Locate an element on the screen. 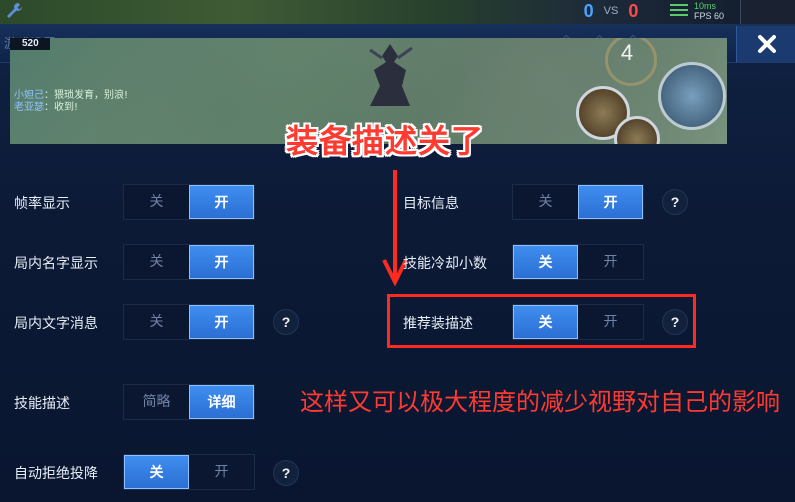 This screenshot has width=795, height=502. setting-label-skill-description: 技能描述 is located at coordinates (42, 404).